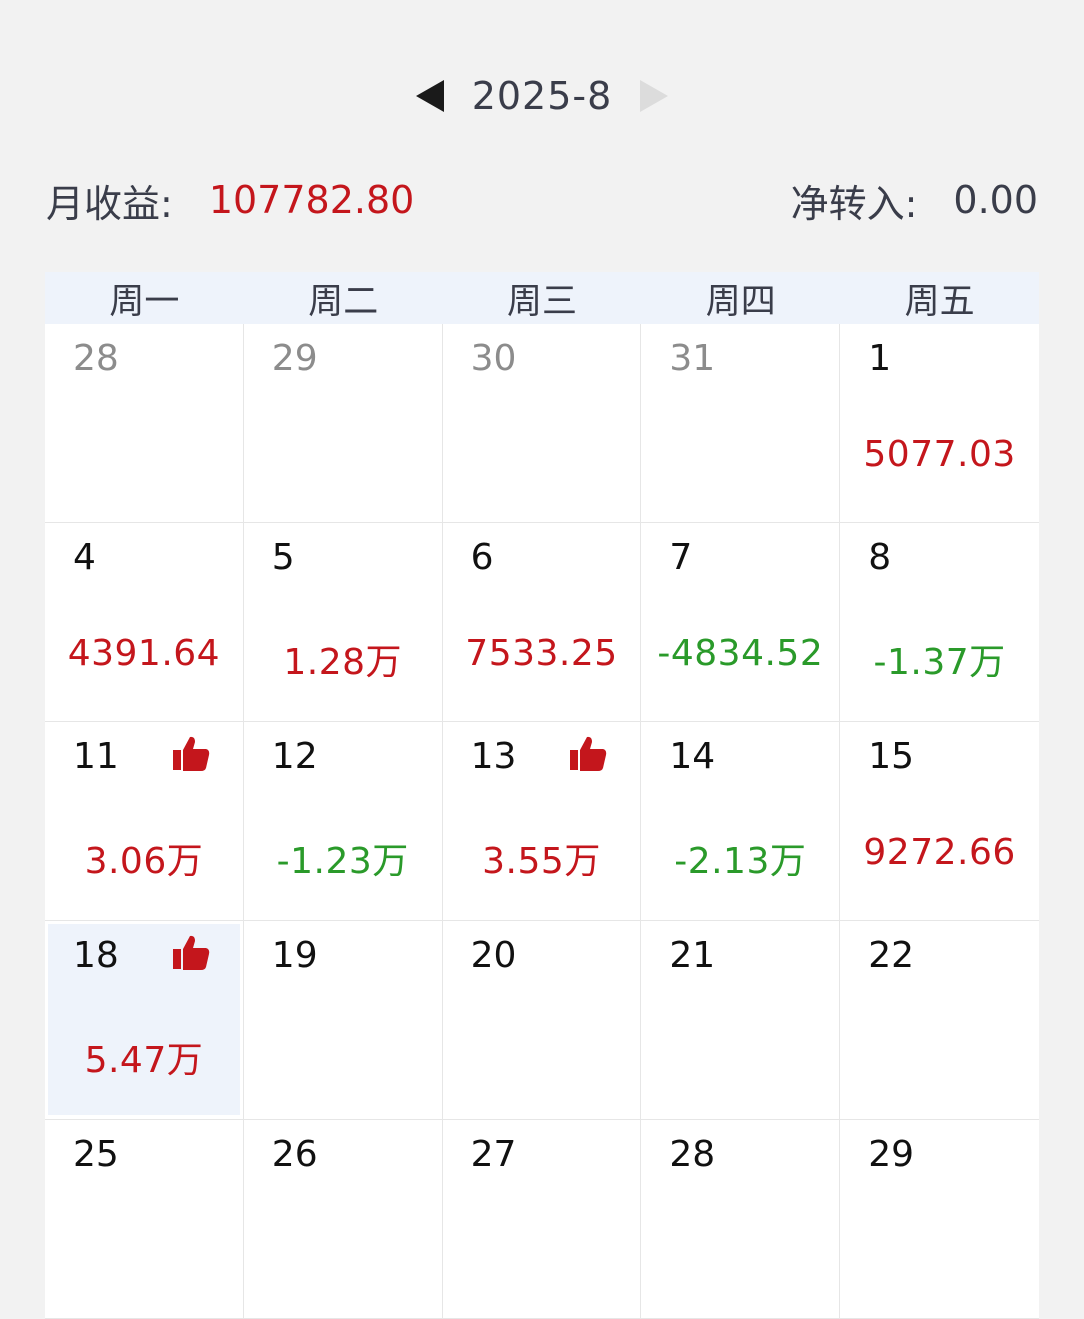 The image size is (1084, 1319). I want to click on calendar-day-cell: 15 9272.66, so click(939, 821).